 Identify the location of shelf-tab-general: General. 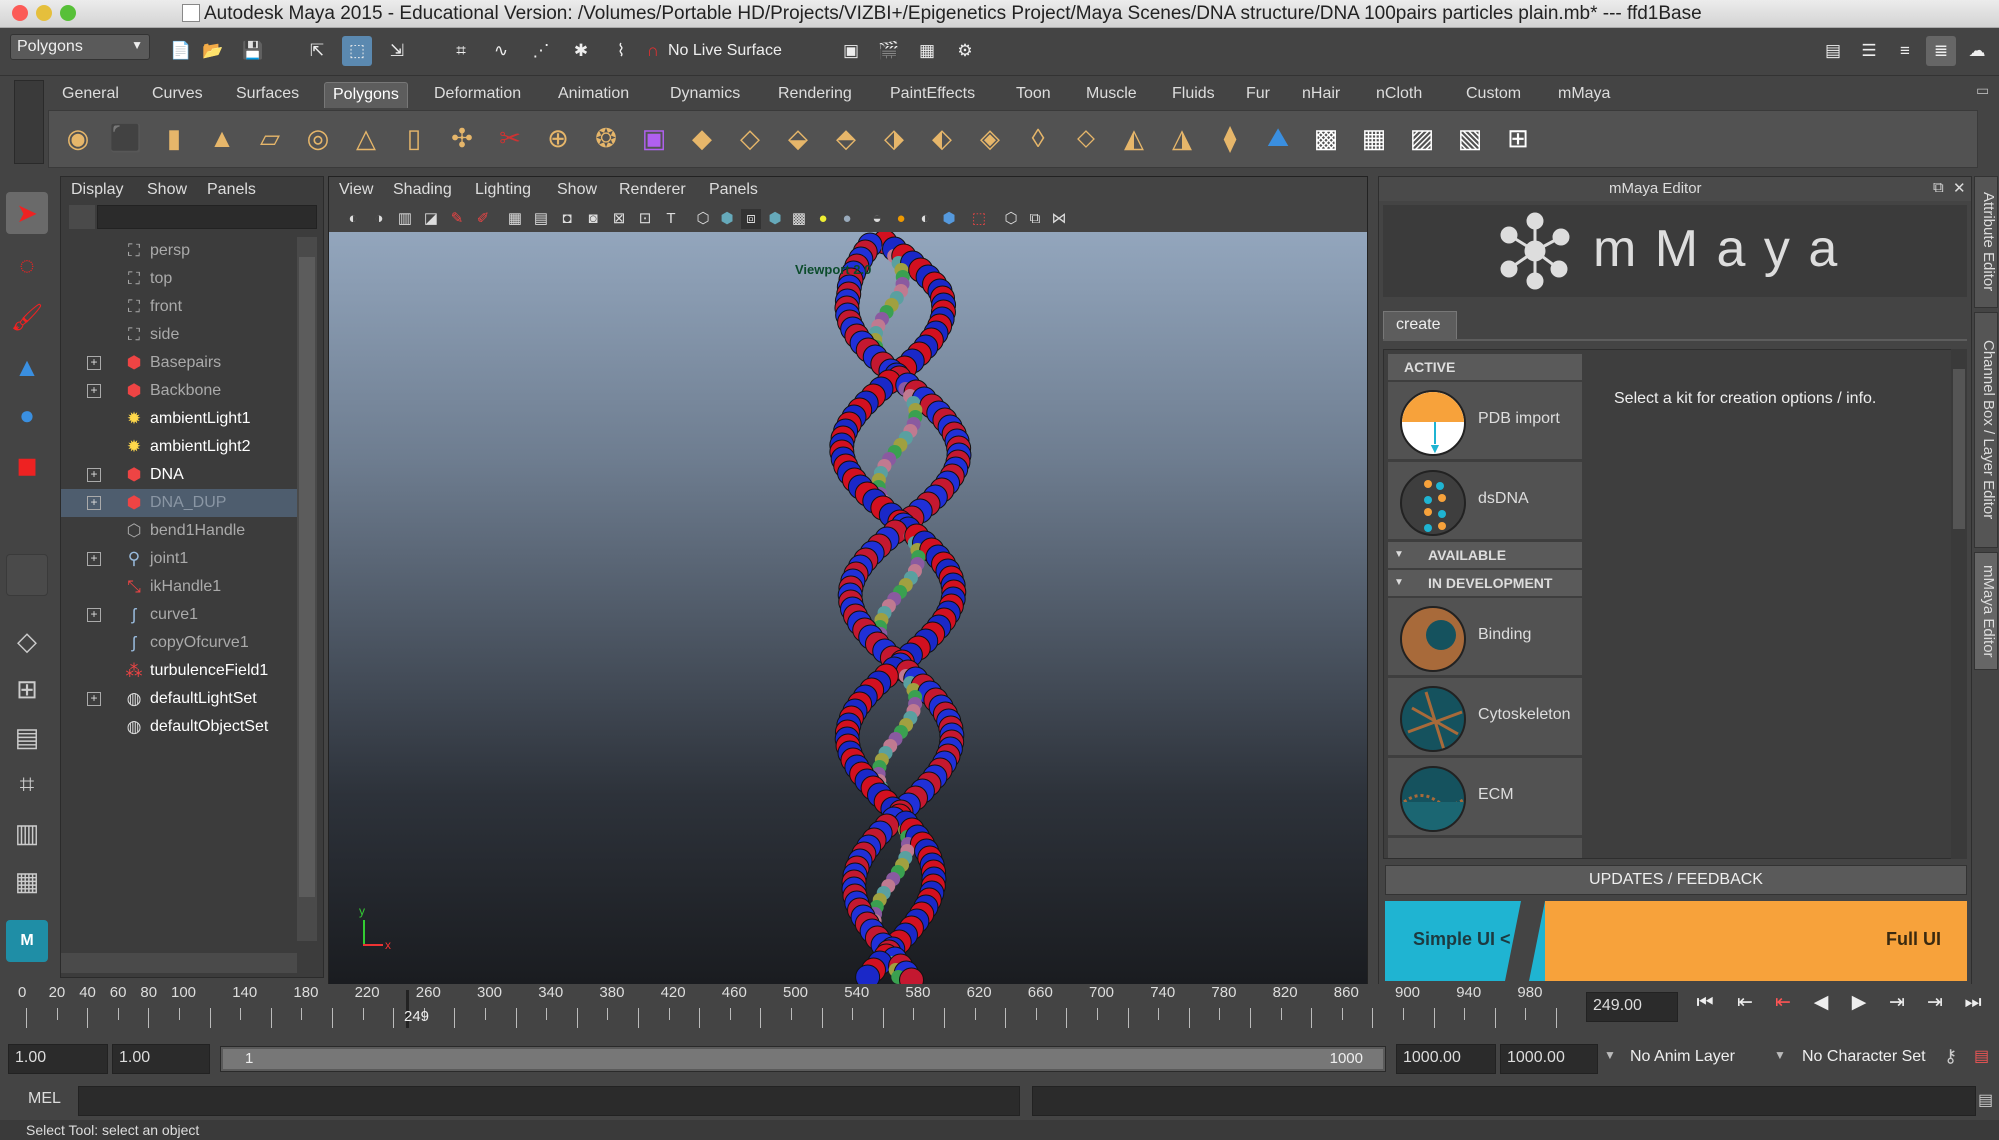
(90, 95).